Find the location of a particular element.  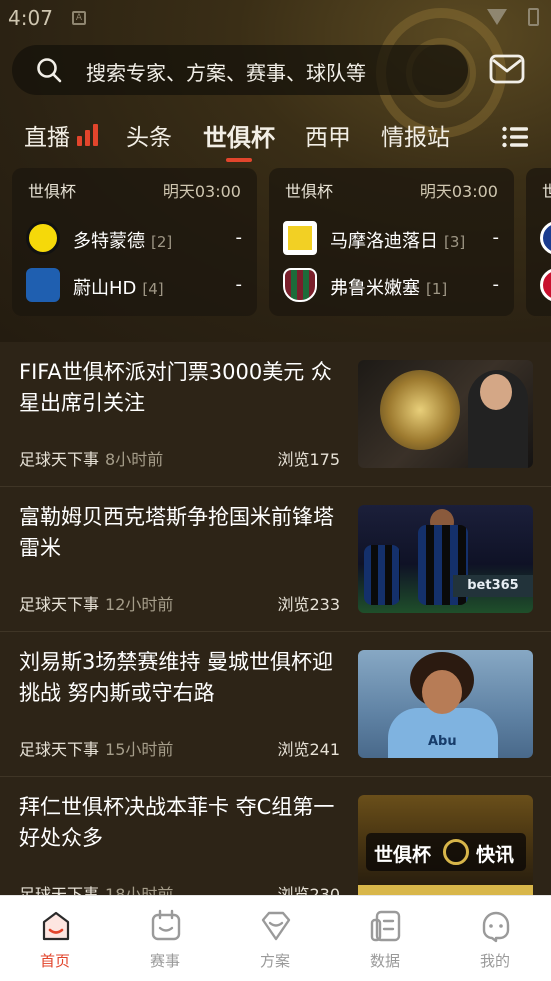

news-thumbnail: bet365 is located at coordinates (445, 559).